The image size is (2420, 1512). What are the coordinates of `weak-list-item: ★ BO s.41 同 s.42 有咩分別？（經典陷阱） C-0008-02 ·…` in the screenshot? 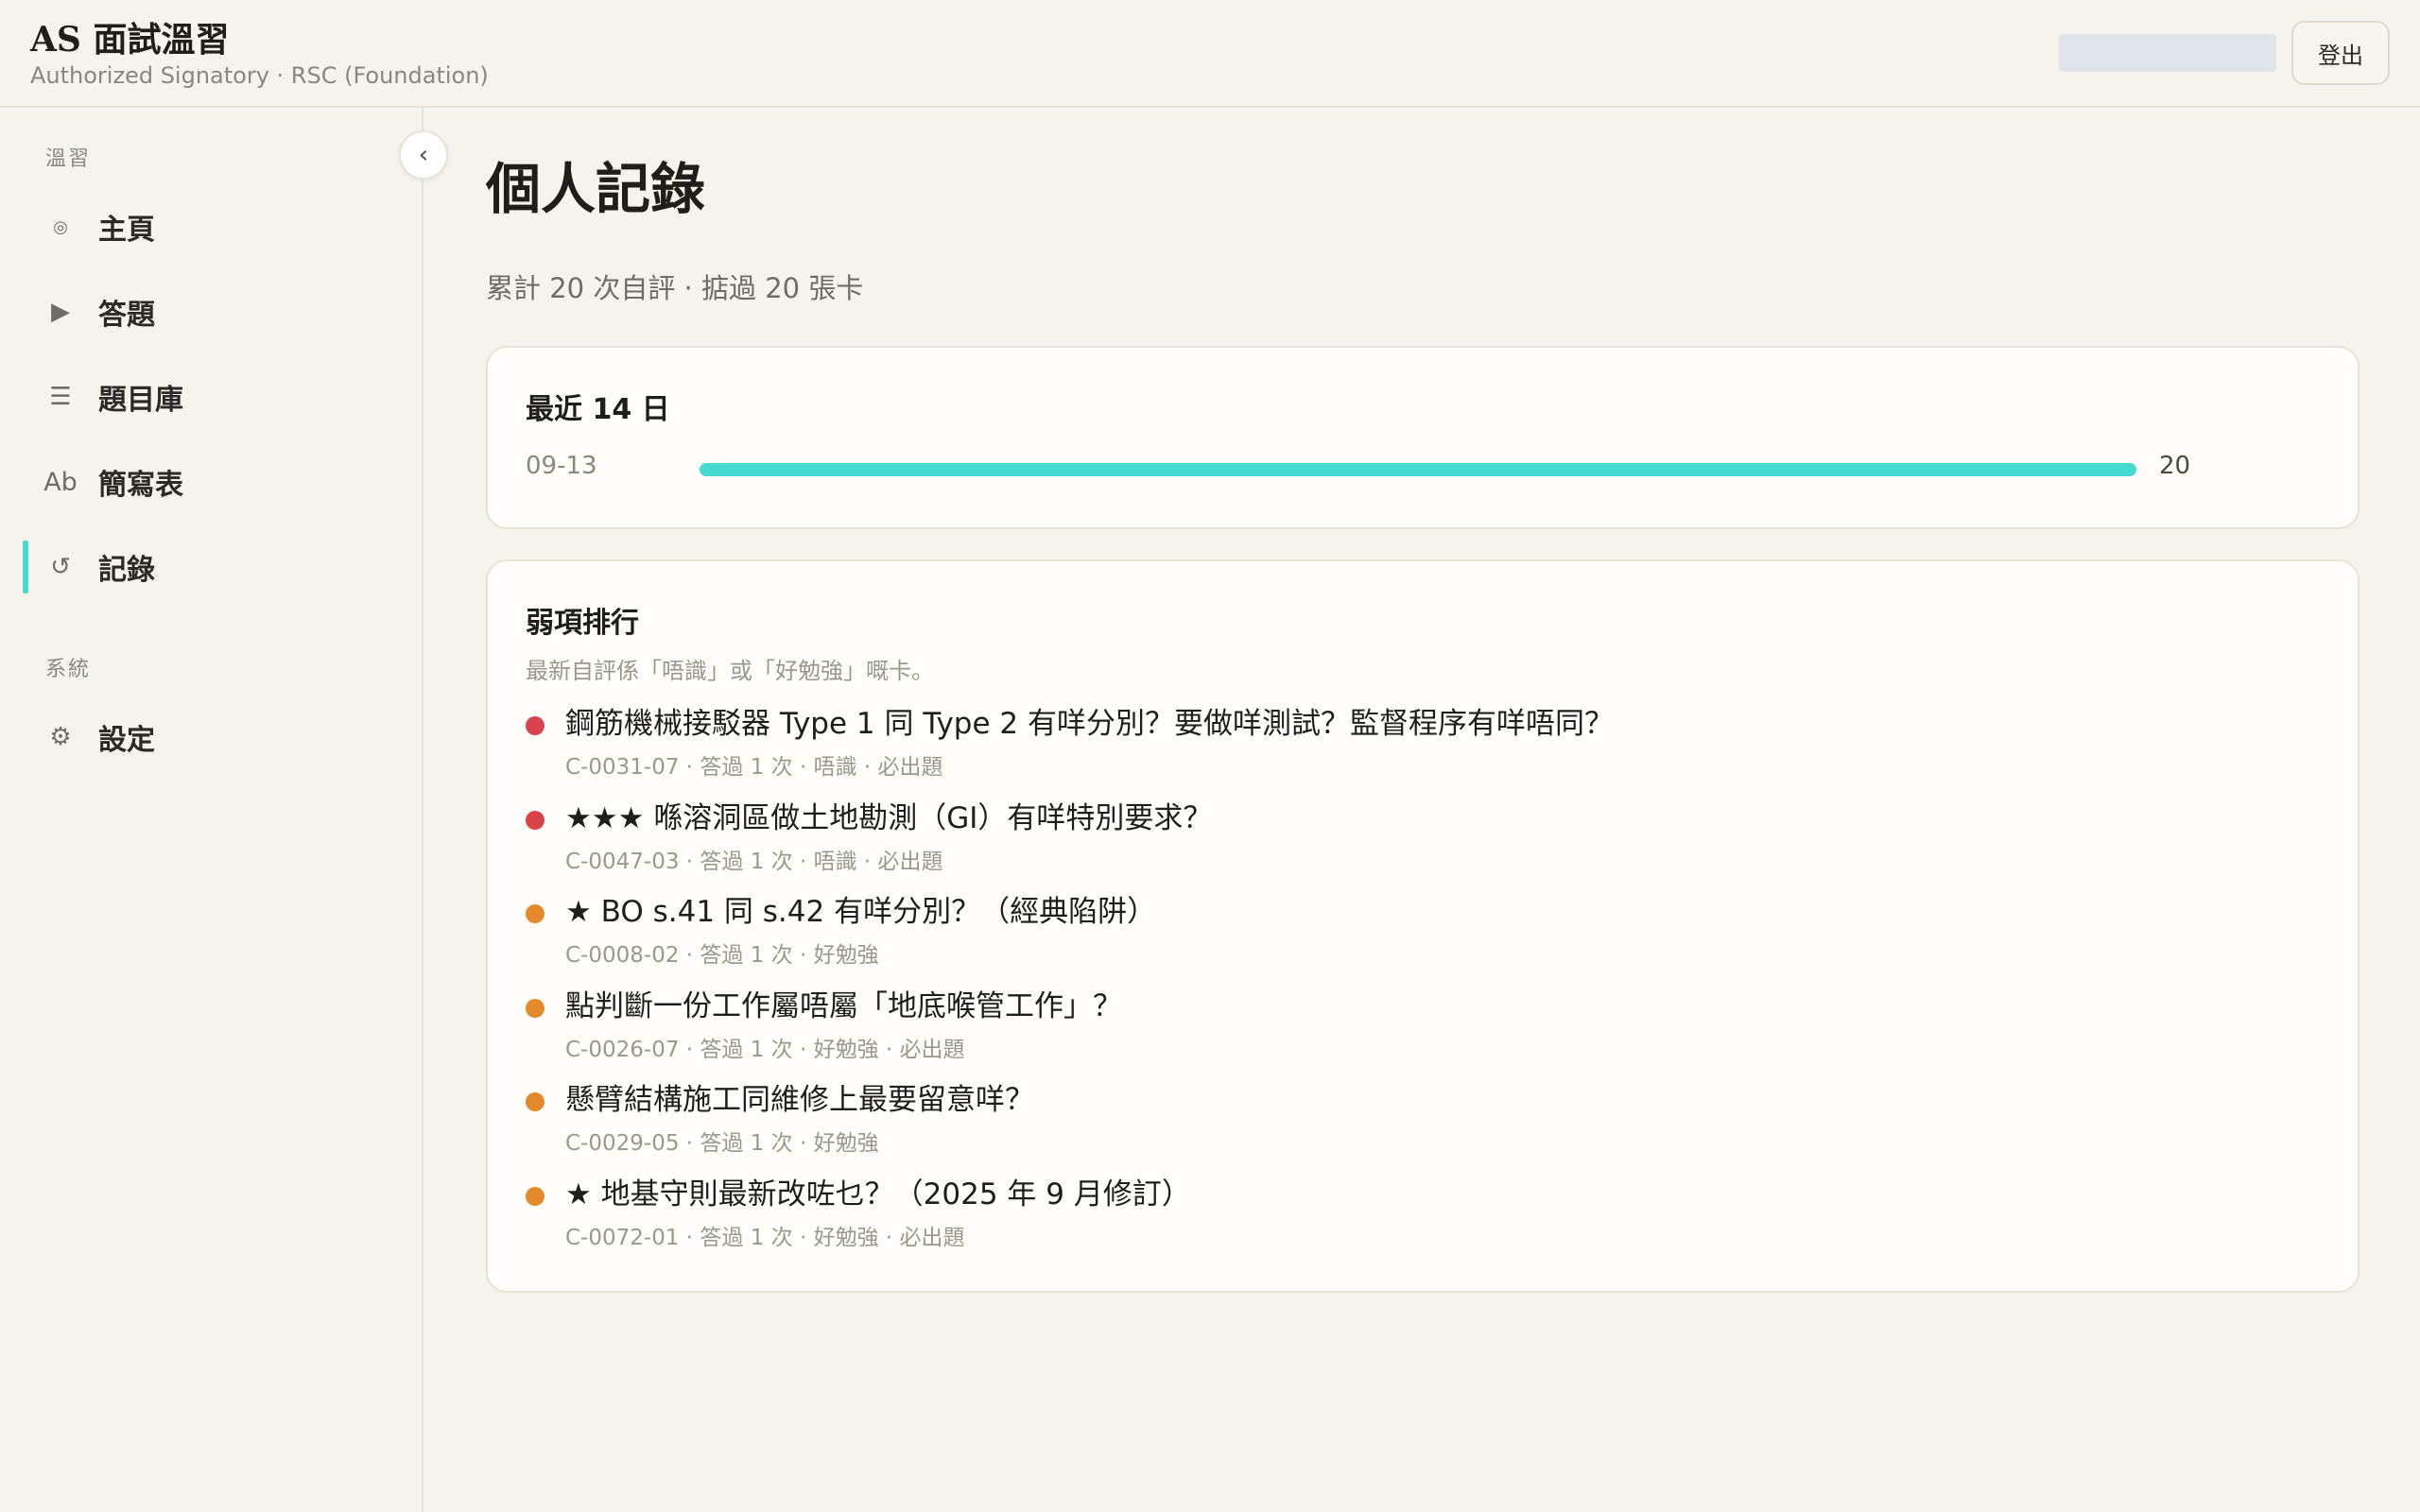 It's located at (1424, 938).